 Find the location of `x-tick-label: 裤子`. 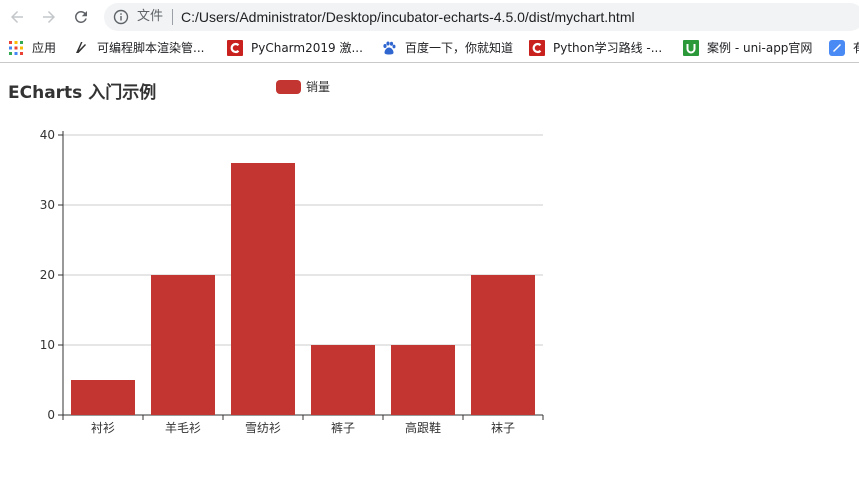

x-tick-label: 裤子 is located at coordinates (343, 428).